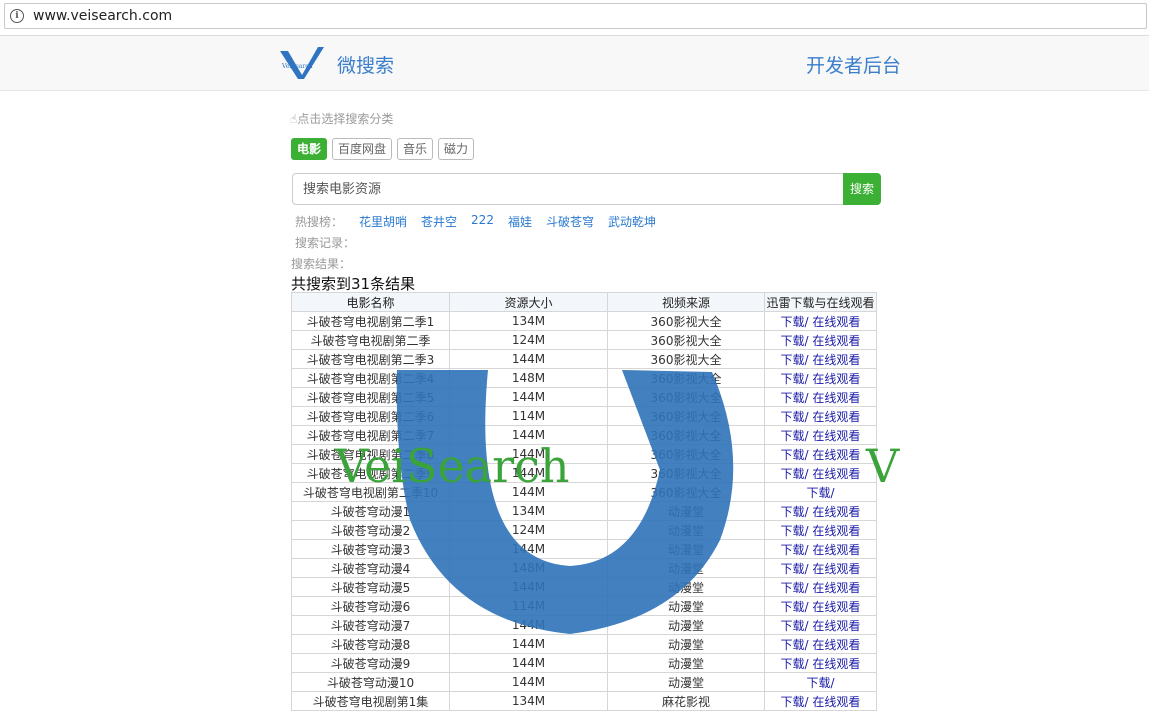 This screenshot has height=711, width=1149. Describe the element at coordinates (102, 16) in the screenshot. I see `url-text: www.veisearch.com` at that location.